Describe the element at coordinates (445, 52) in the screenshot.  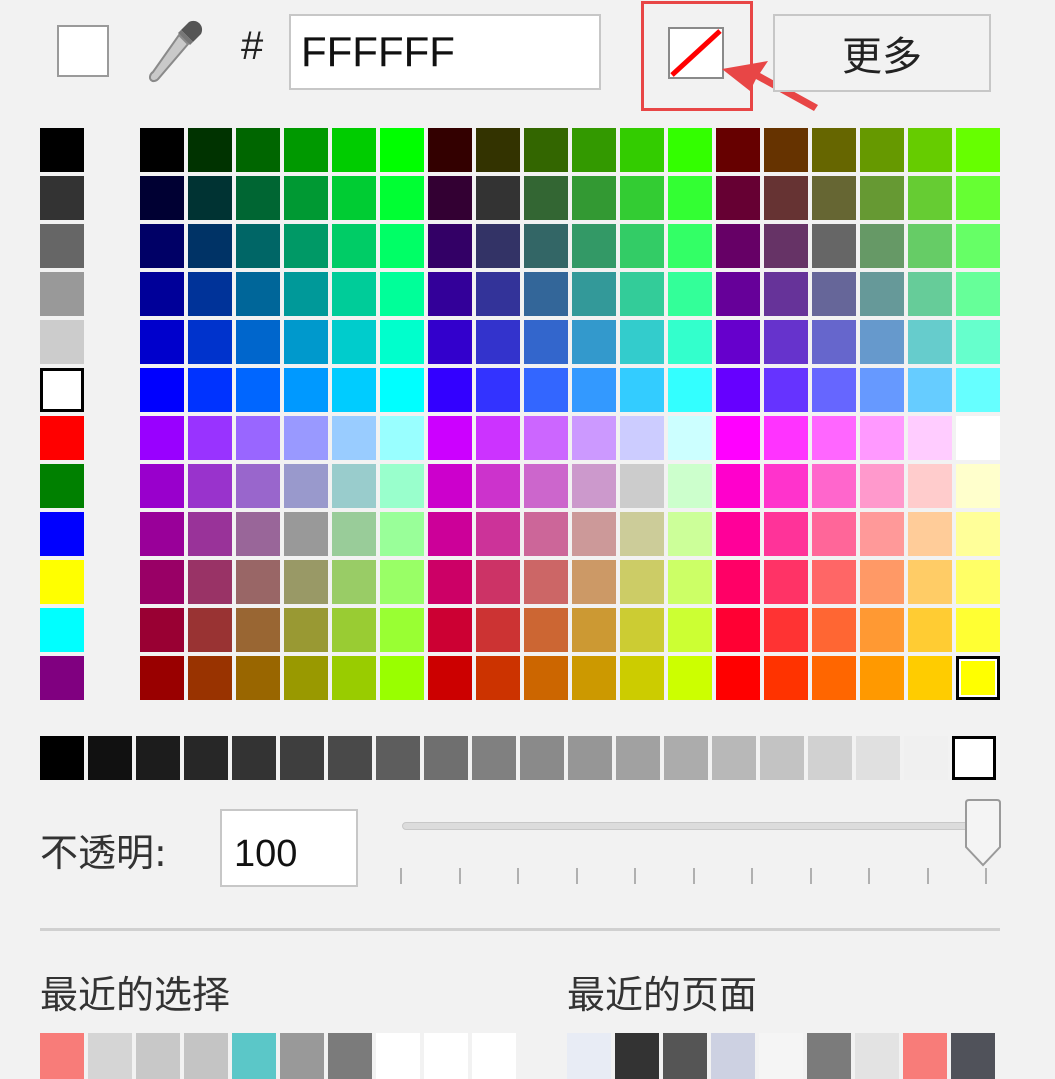
I see `hex-color-input` at that location.